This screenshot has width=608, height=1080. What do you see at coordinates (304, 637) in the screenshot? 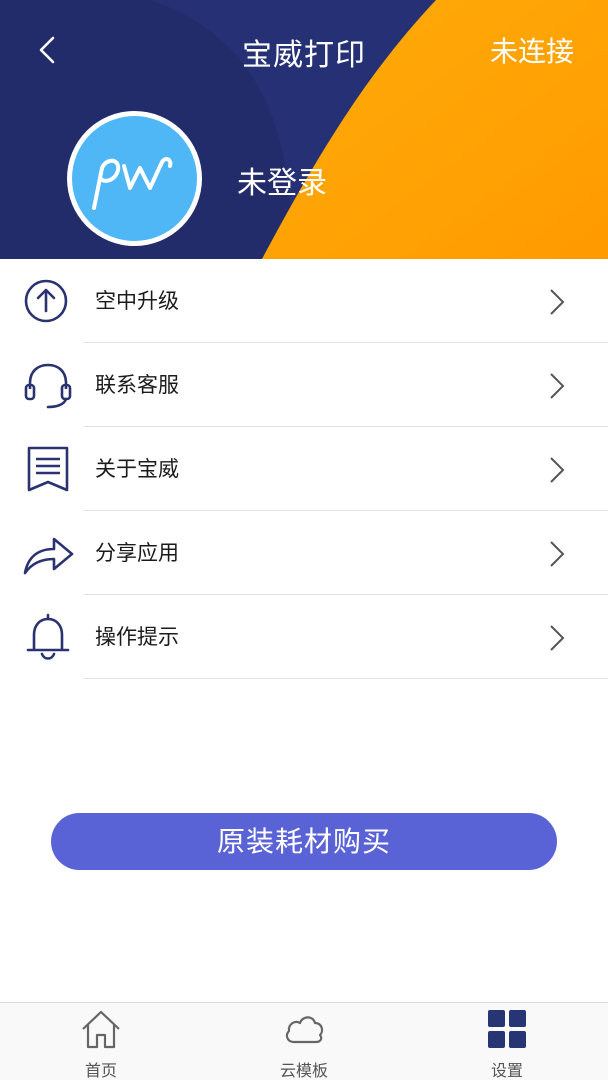
I see `menu-item-operation-tips: 操作提示` at bounding box center [304, 637].